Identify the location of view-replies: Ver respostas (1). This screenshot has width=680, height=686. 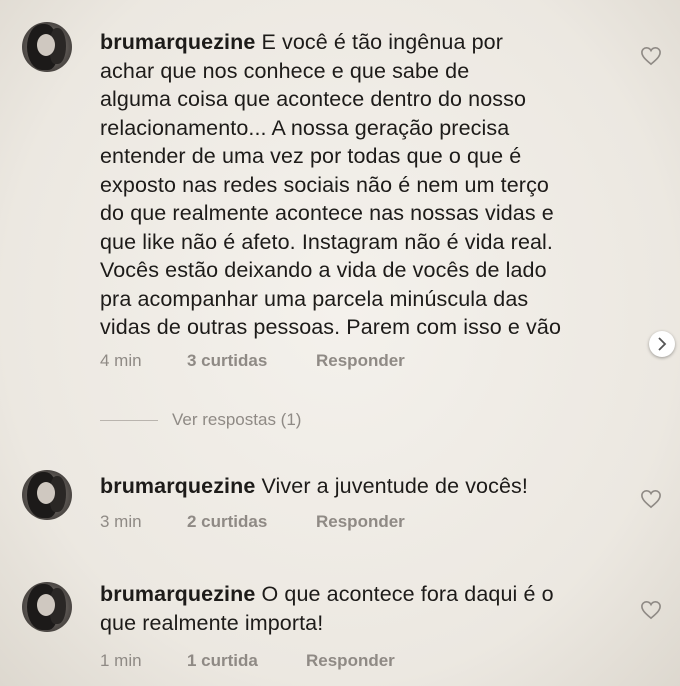
(200, 420).